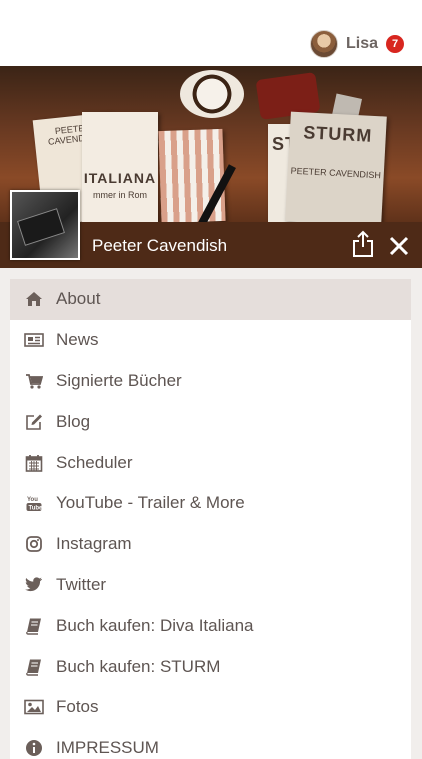 The image size is (422, 759). What do you see at coordinates (138, 666) in the screenshot?
I see `menu-item-label: Buch kaufen: STURM` at bounding box center [138, 666].